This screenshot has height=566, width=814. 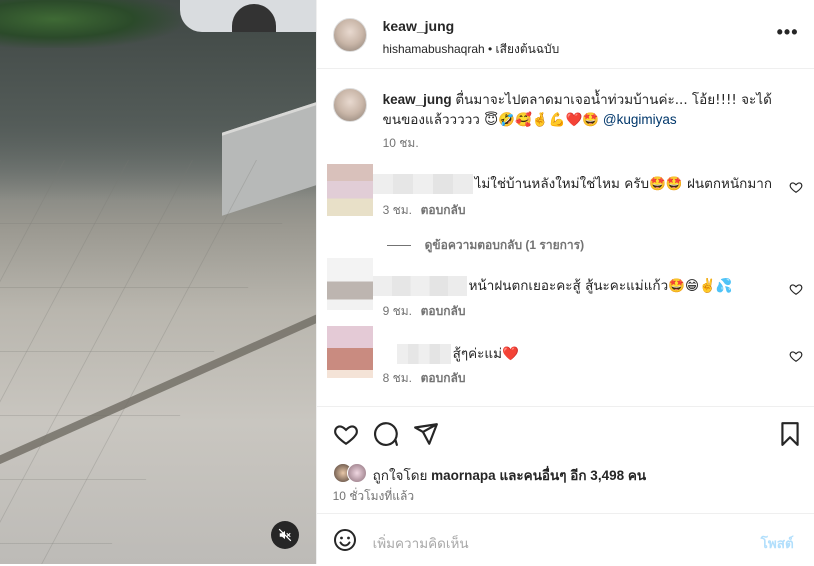 I want to click on mute-button, so click(x=285, y=535).